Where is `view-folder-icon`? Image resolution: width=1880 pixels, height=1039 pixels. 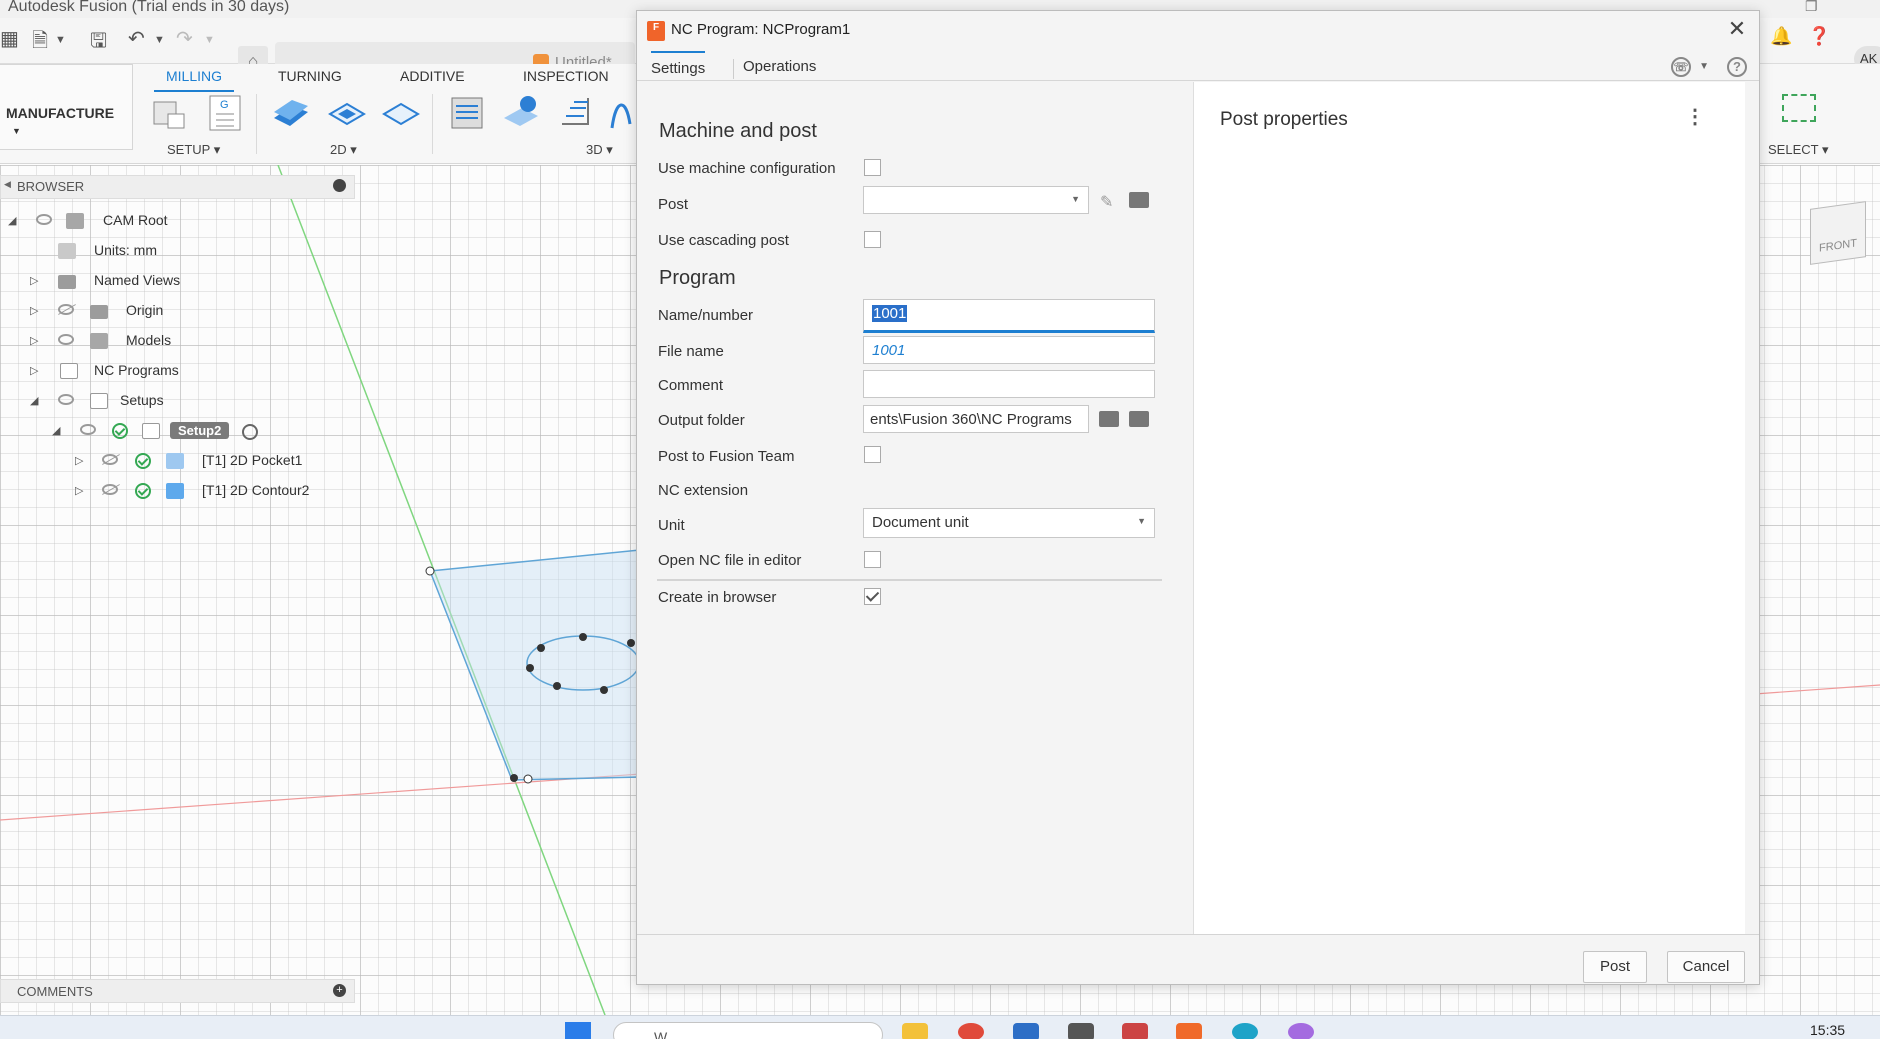
view-folder-icon is located at coordinates (1109, 419).